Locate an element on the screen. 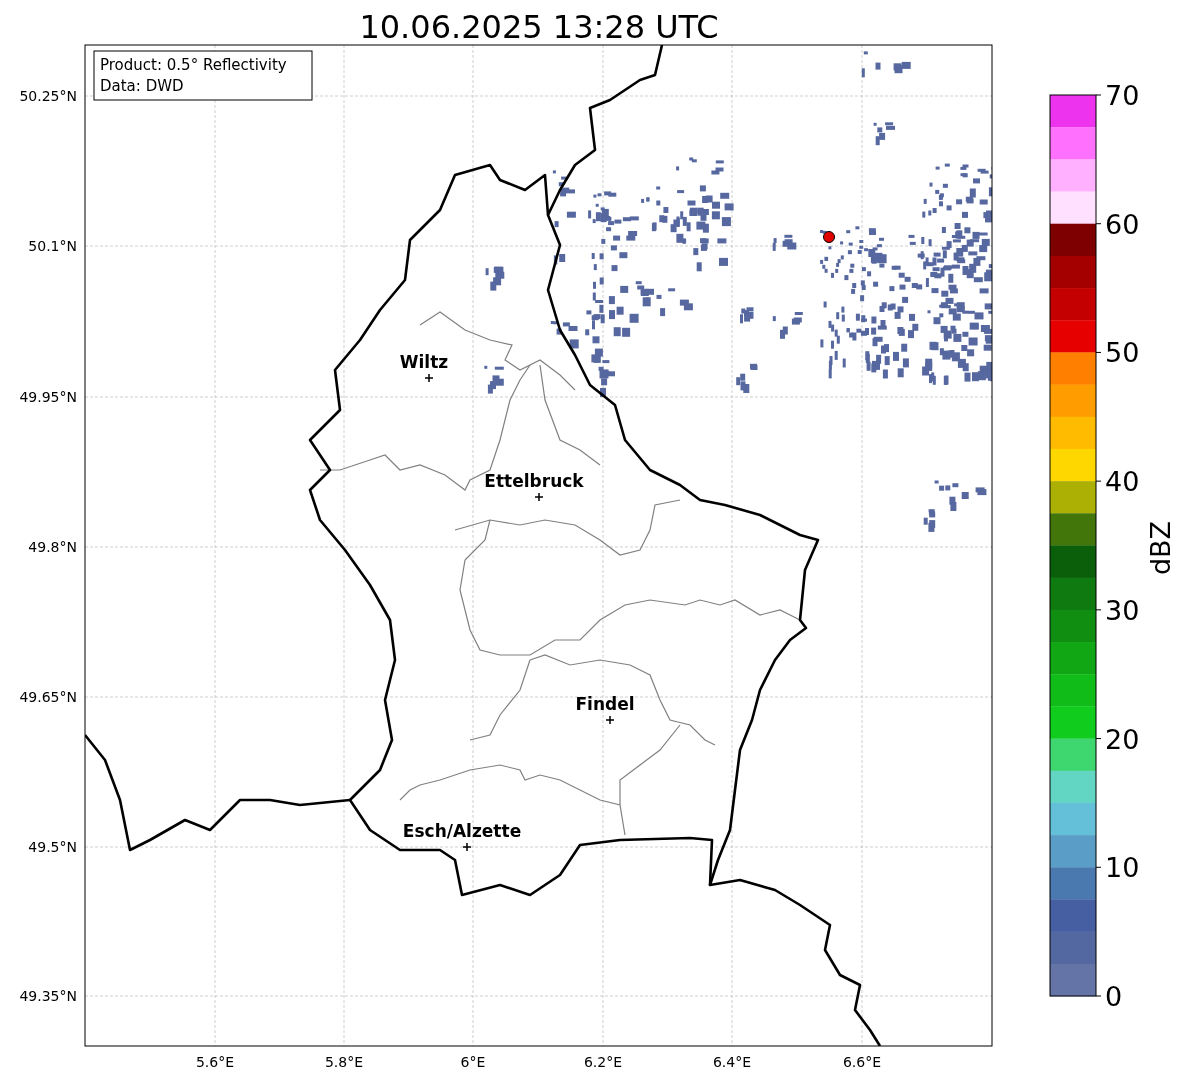 Image resolution: width=1184 pixels, height=1081 pixels. radar-site-marker is located at coordinates (829, 237).